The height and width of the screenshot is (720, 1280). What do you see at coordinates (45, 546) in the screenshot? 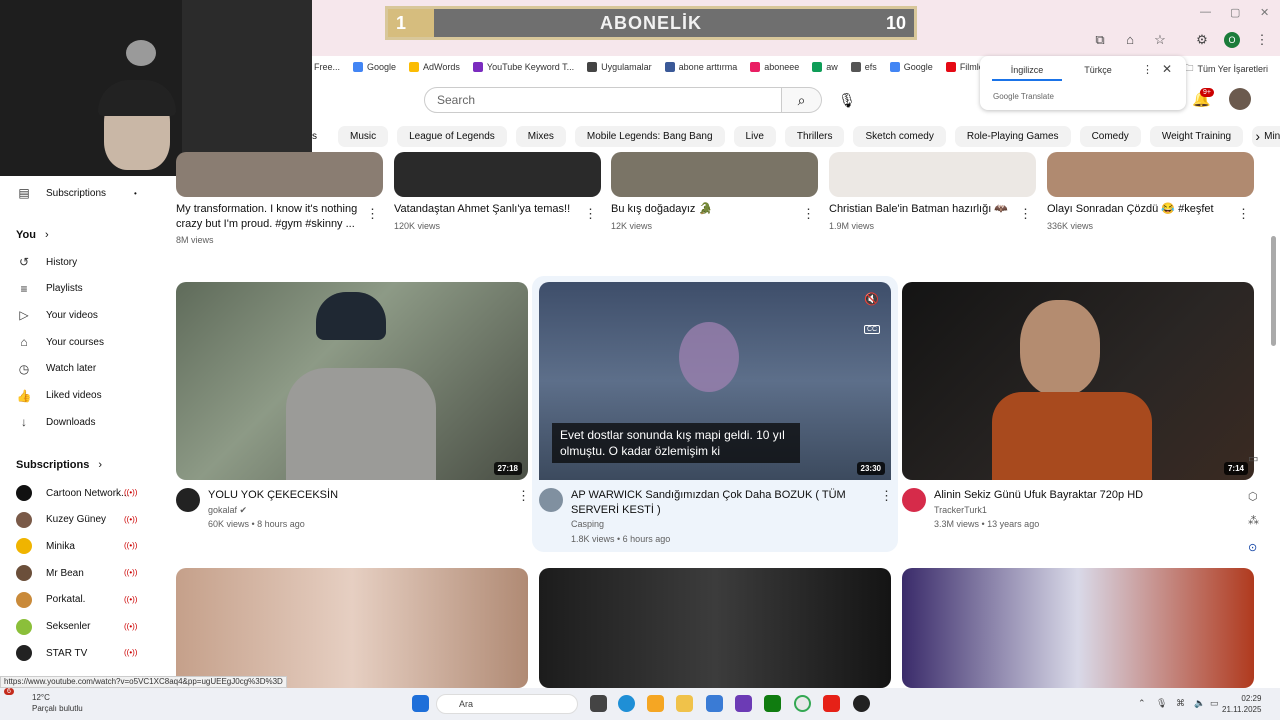
I see `subscription-channel: Minika` at bounding box center [45, 546].